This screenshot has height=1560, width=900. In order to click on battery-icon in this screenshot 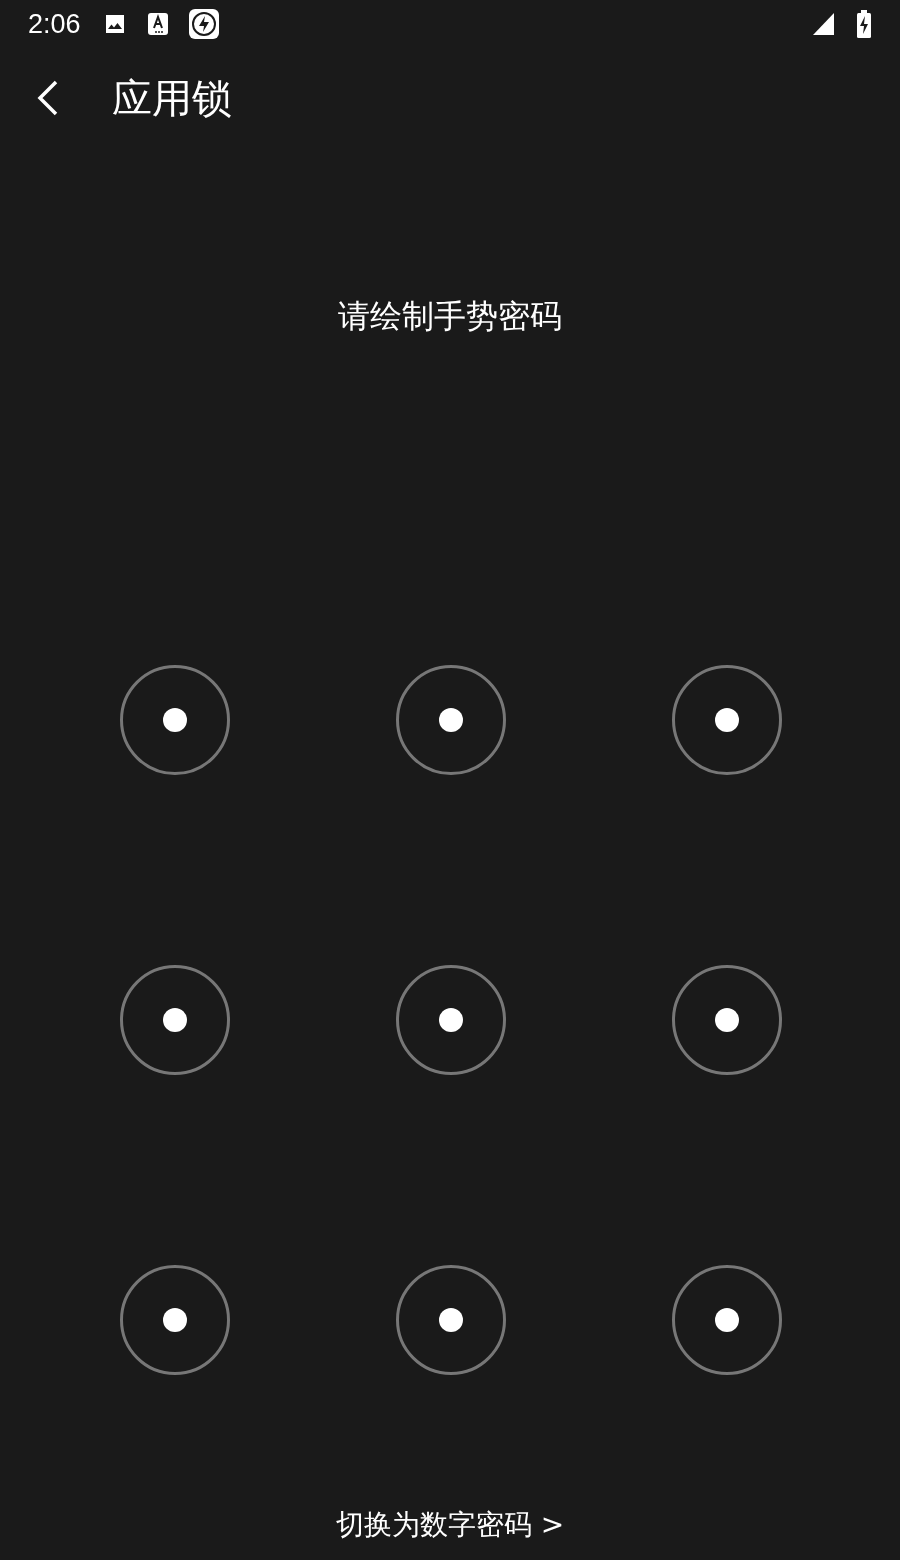, I will do `click(864, 24)`.